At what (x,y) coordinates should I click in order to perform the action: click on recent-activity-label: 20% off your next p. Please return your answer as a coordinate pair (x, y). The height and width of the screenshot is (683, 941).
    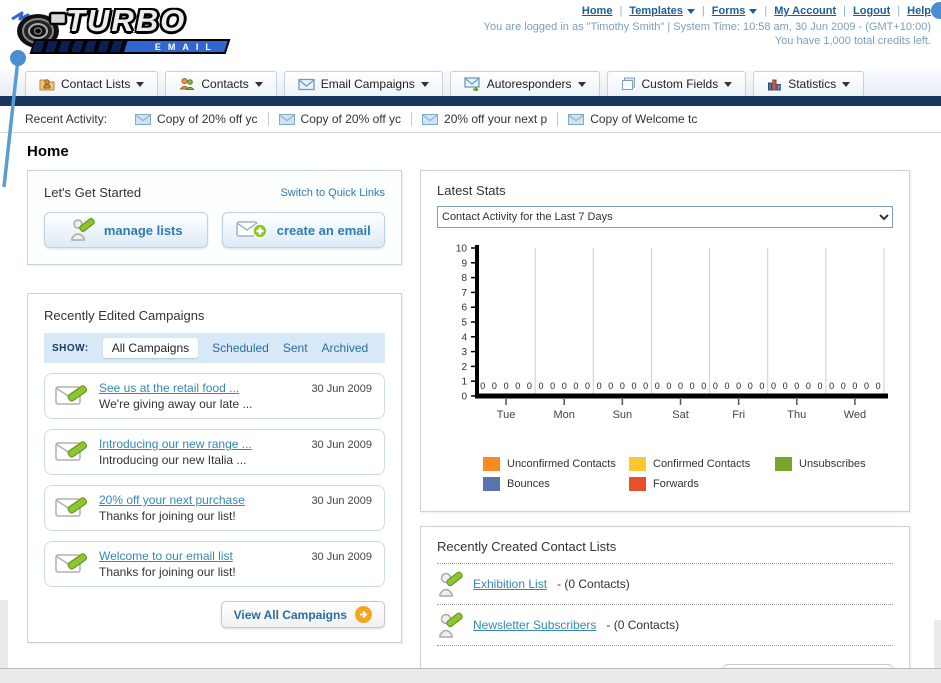
    Looking at the image, I should click on (496, 119).